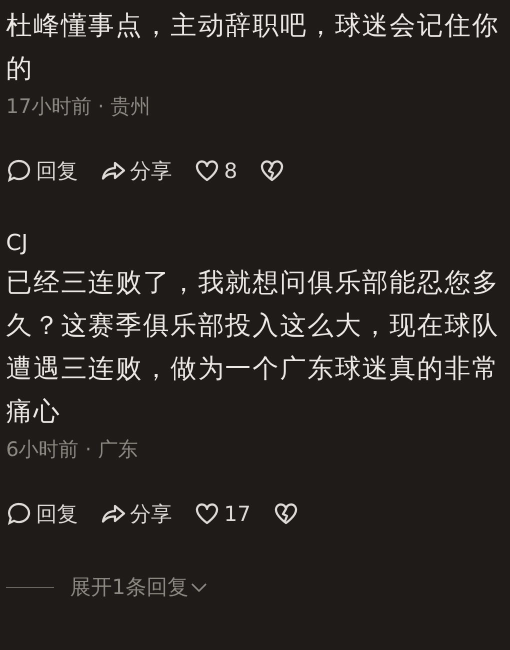  Describe the element at coordinates (199, 587) in the screenshot. I see `chevron-down-icon` at that location.